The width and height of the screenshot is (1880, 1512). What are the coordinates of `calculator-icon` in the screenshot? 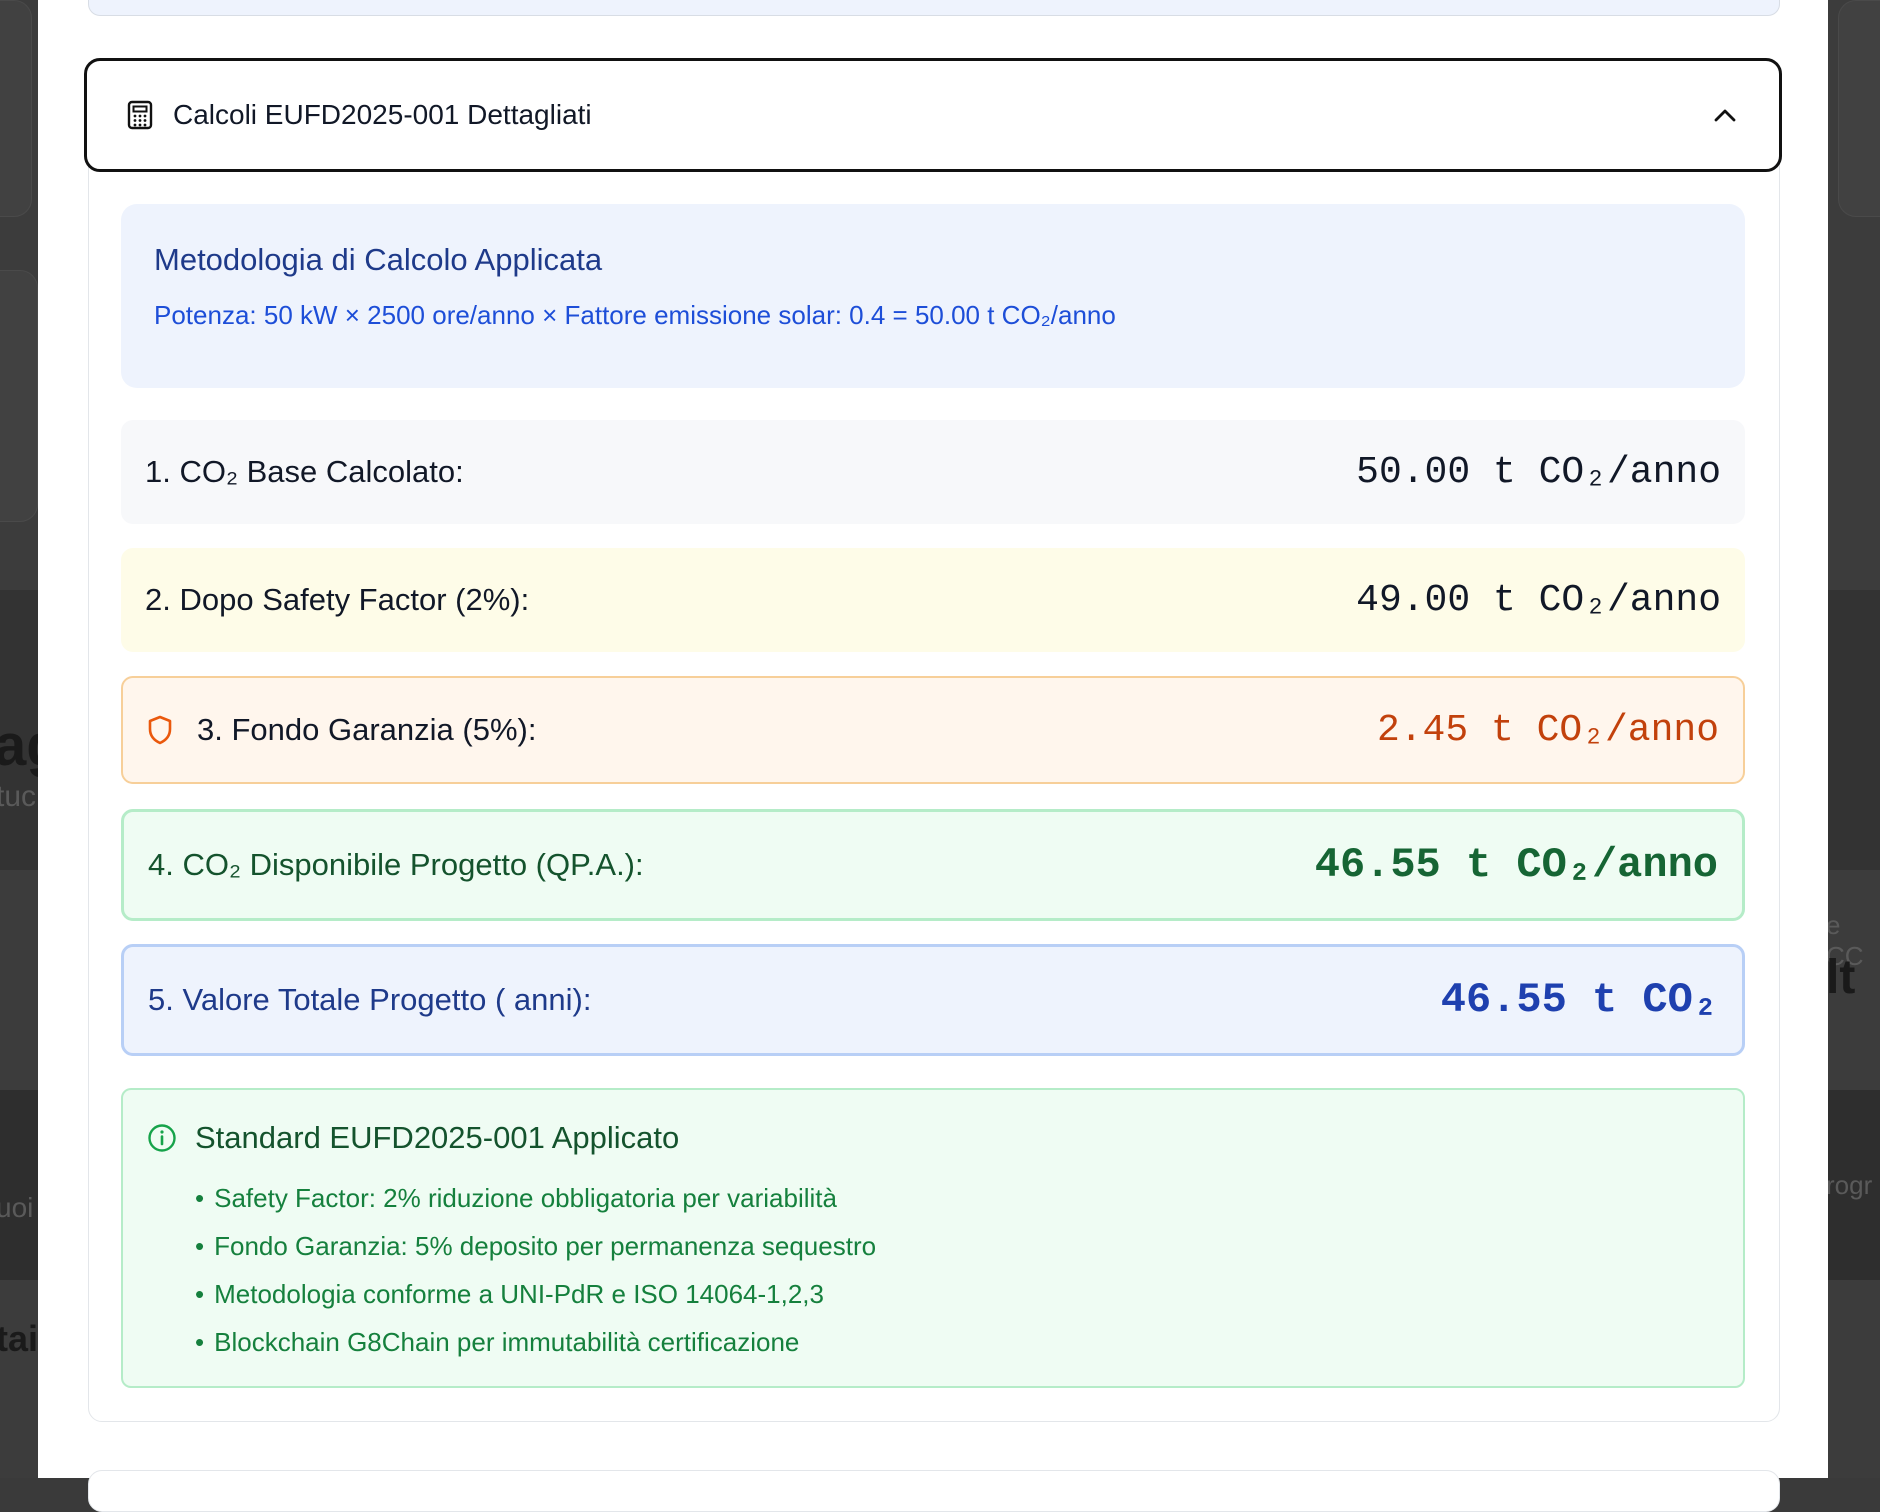 It's located at (141, 115).